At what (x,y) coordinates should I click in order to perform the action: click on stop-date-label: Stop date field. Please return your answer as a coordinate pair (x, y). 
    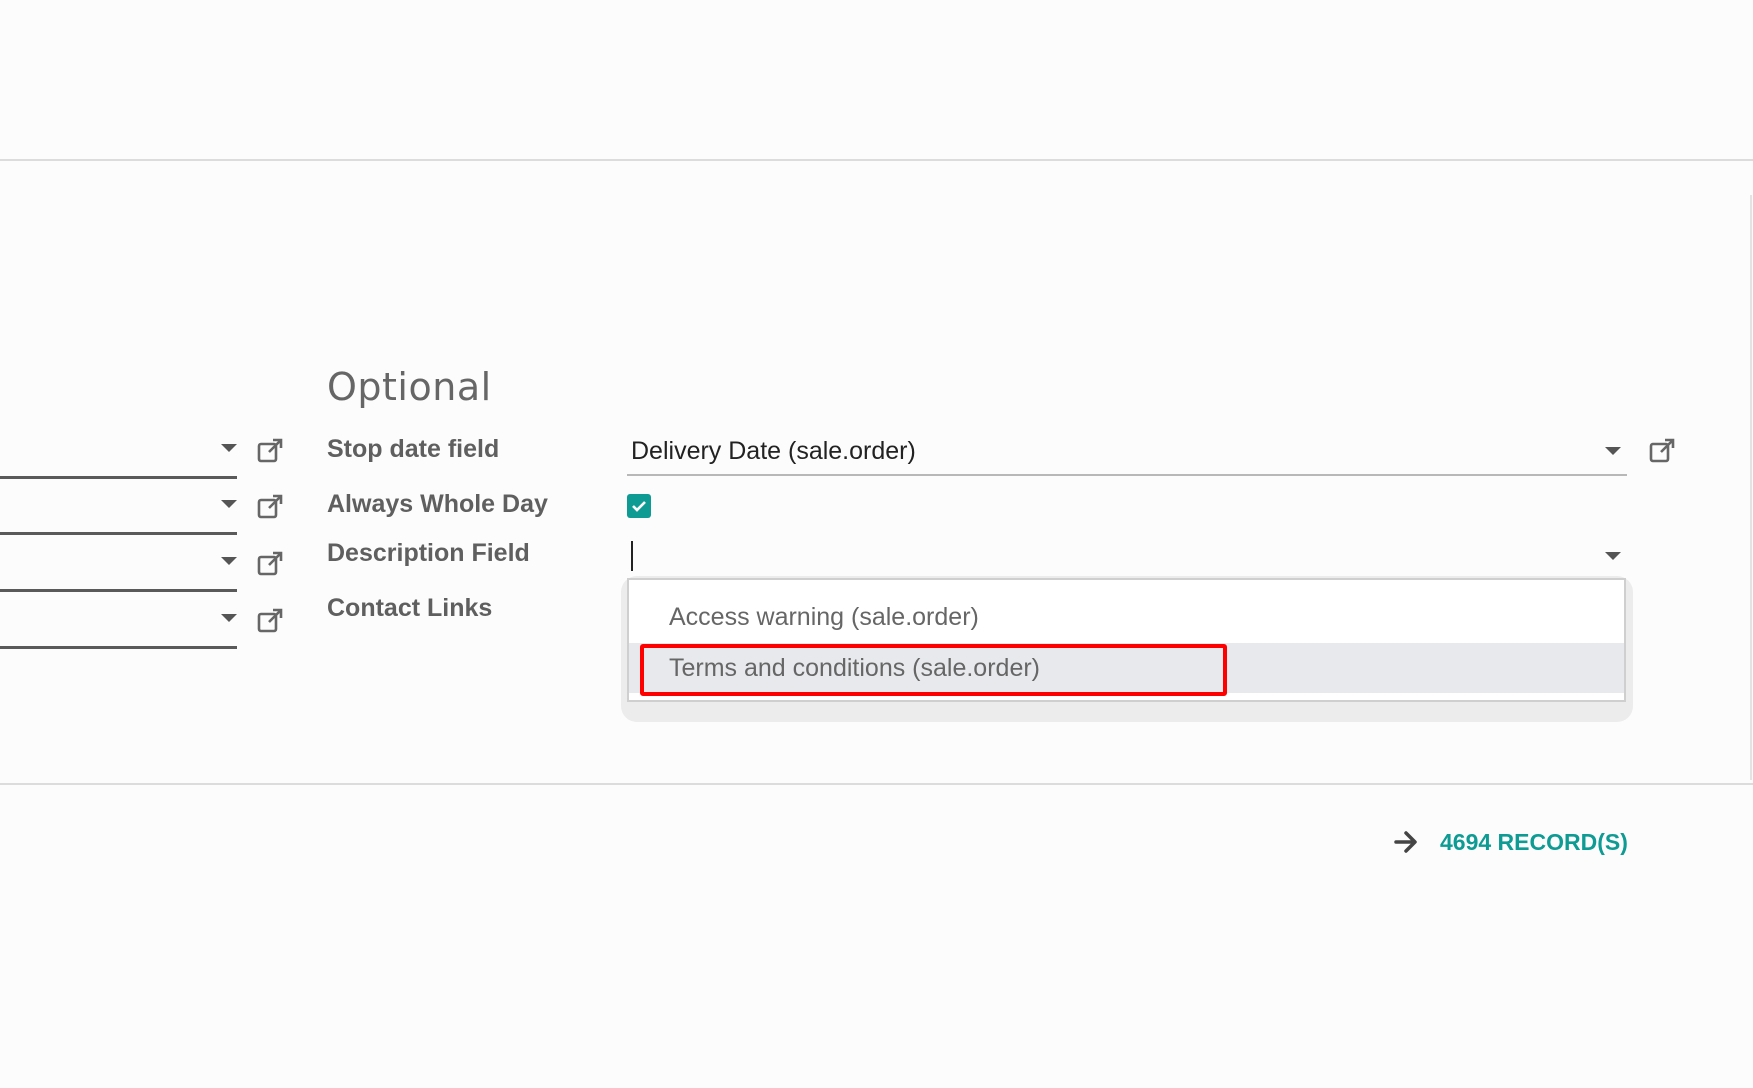
    Looking at the image, I should click on (413, 449).